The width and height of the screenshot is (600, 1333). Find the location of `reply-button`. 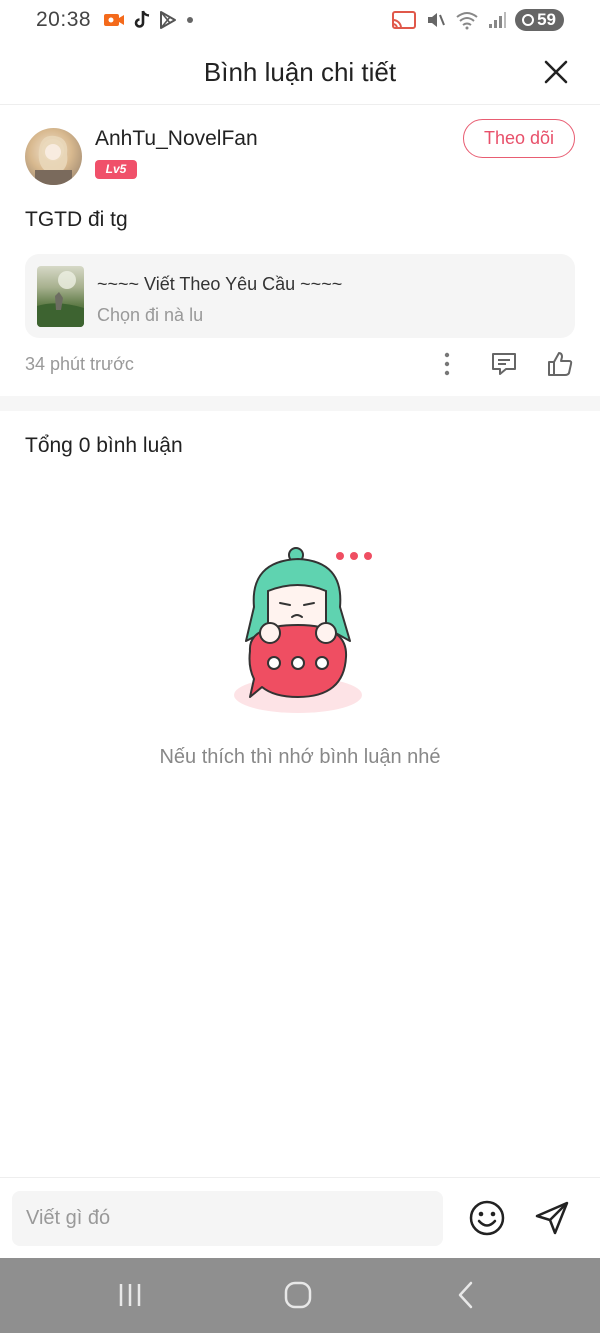

reply-button is located at coordinates (504, 364).